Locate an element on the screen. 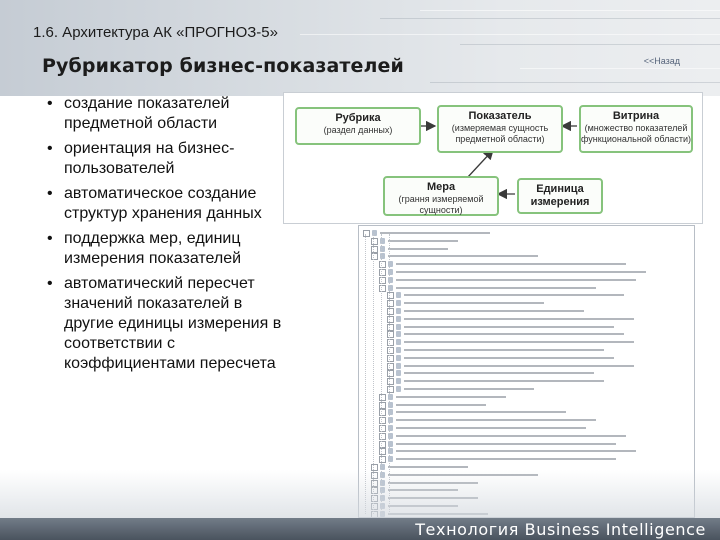  box-indicator-title: Показатель is located at coordinates (500, 116).